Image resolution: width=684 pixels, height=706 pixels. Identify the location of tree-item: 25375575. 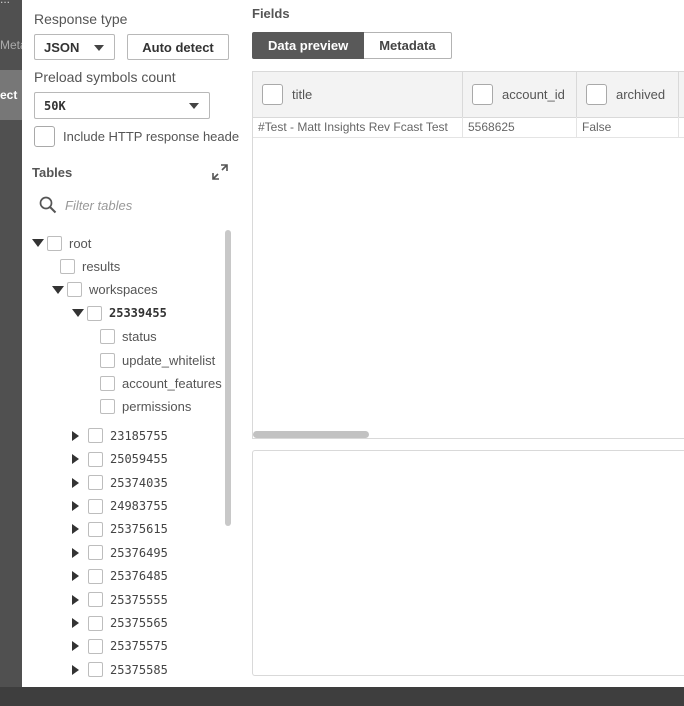
(120, 646).